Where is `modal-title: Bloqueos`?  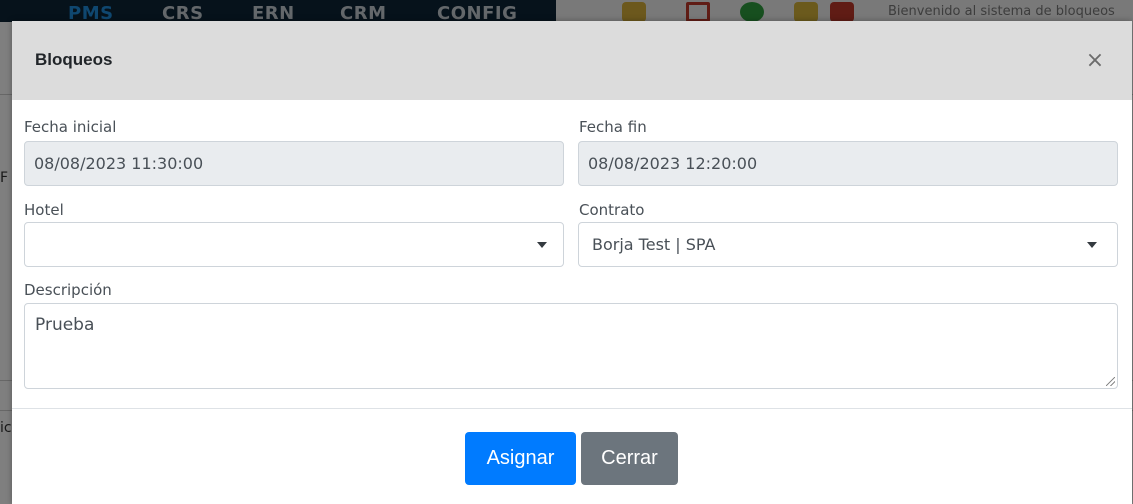 modal-title: Bloqueos is located at coordinates (74, 59).